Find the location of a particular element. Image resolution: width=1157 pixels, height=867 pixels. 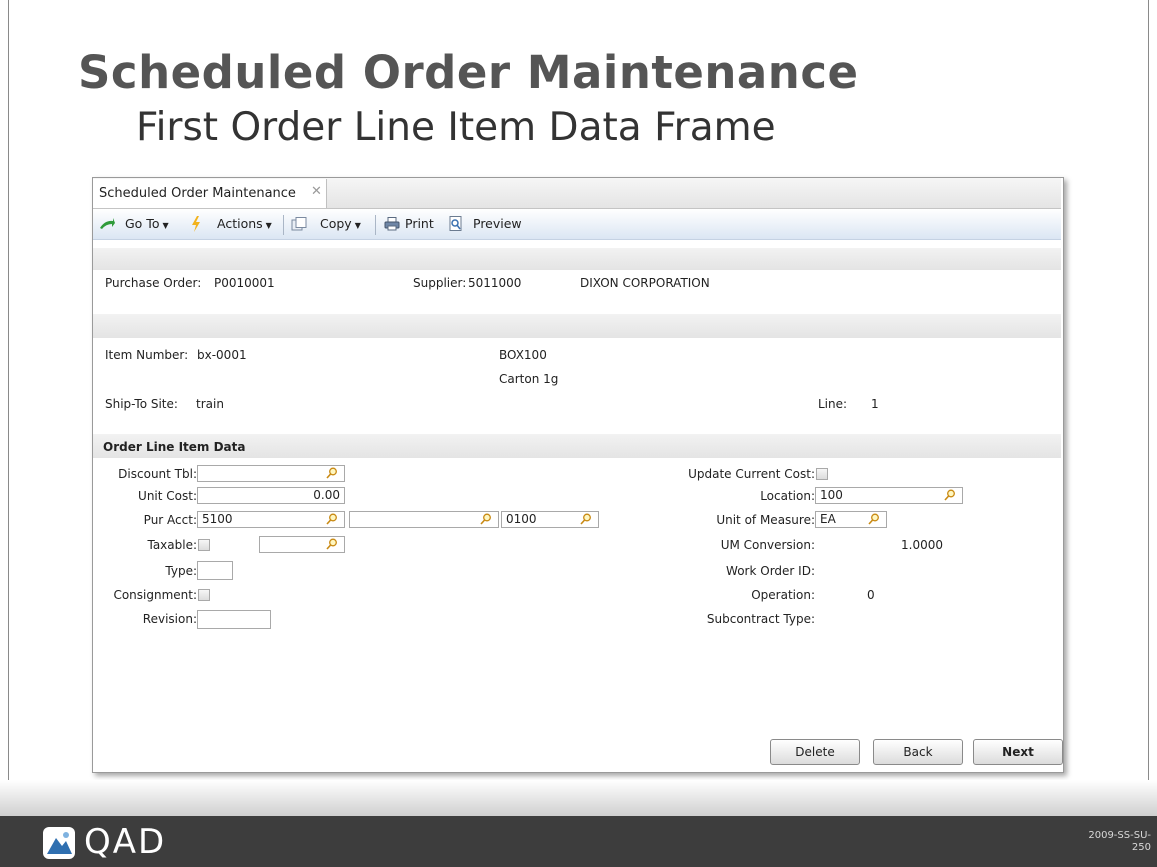

pur-acct-cost-center-field: 0100 is located at coordinates (550, 519).